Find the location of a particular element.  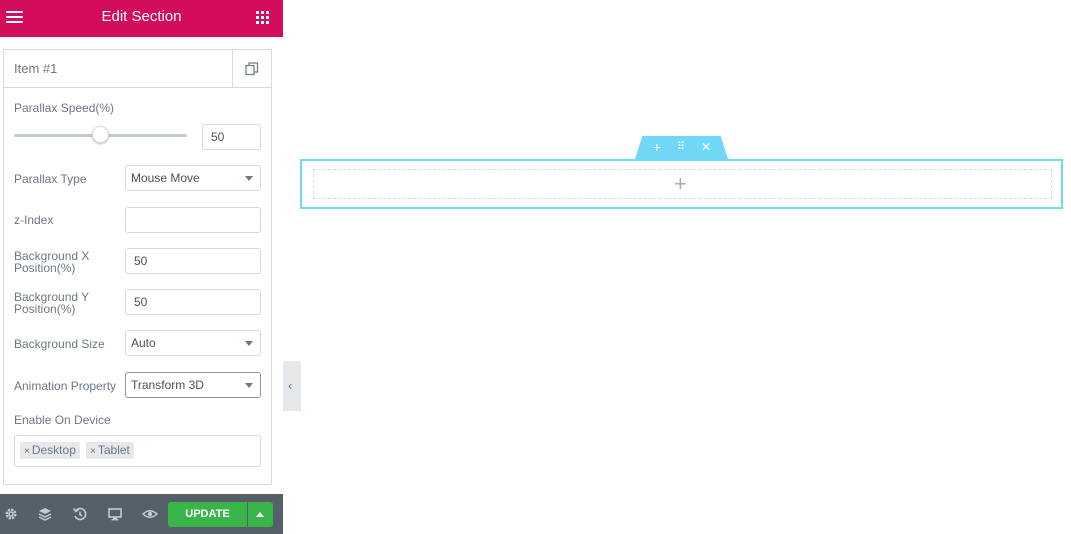

background-x-label: Background X Position(%) is located at coordinates (51, 262).